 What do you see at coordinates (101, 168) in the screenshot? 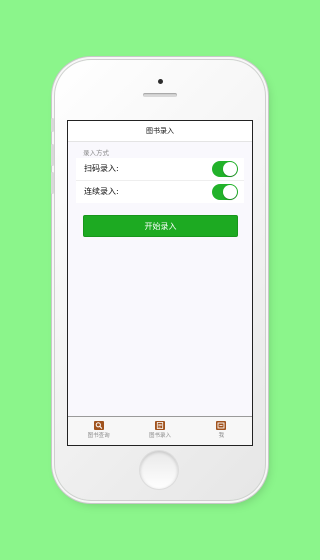
I see `scan-entry-label: 扫码录入:` at bounding box center [101, 168].